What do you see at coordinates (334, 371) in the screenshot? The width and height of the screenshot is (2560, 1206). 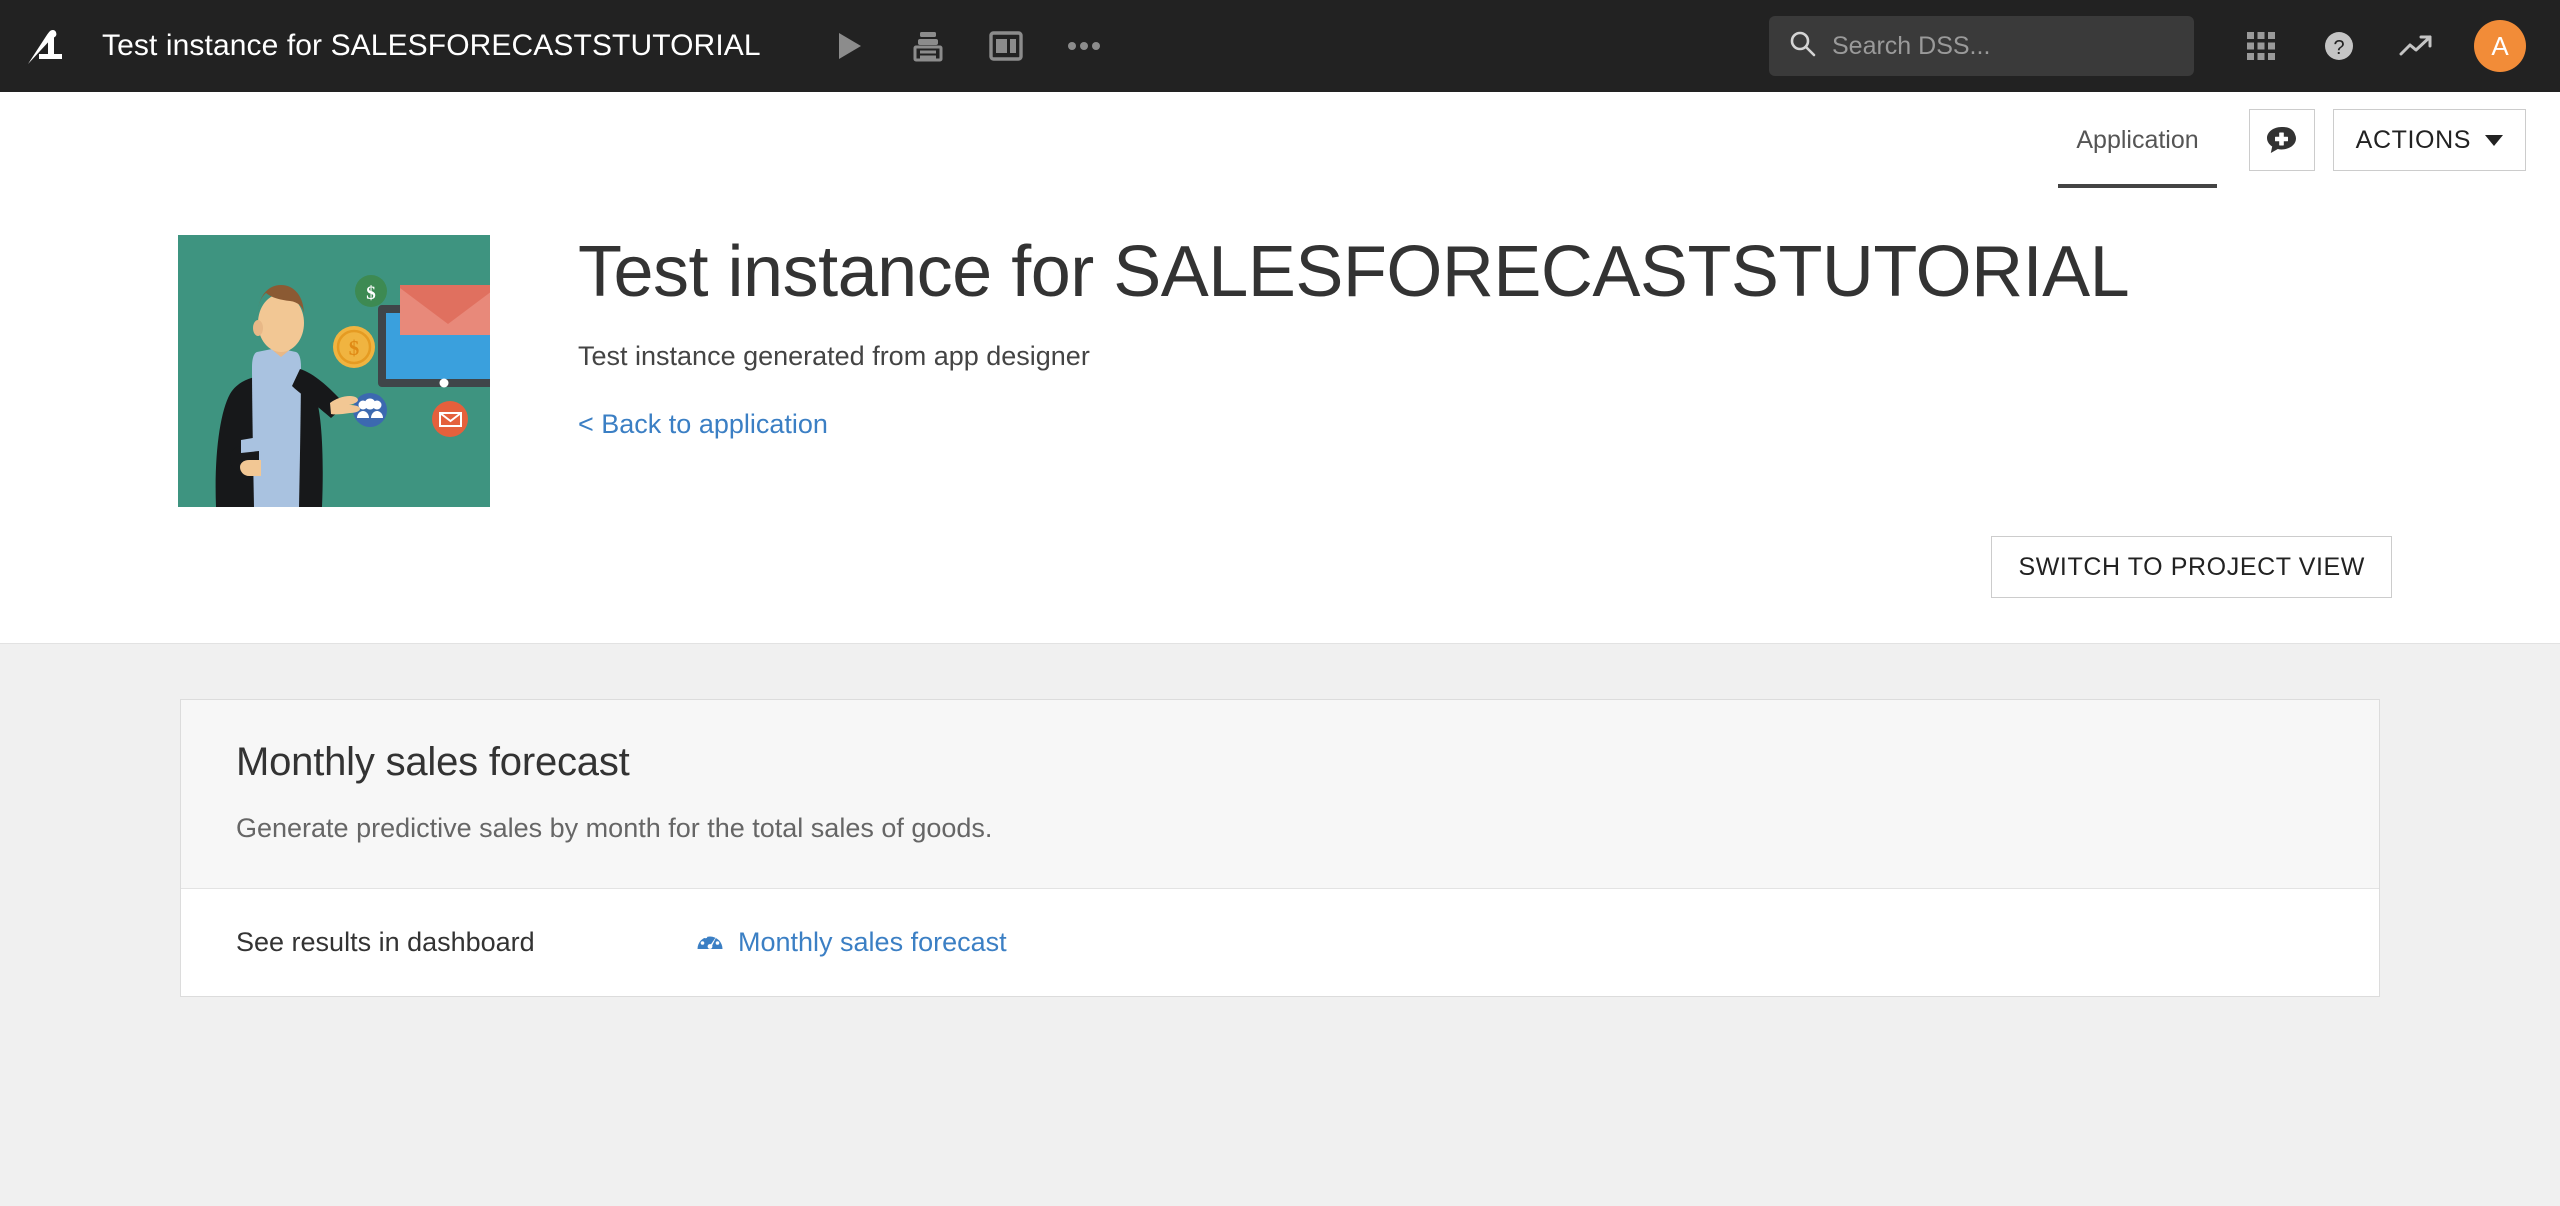 I see `businessman-sales-illustration: $ $` at bounding box center [334, 371].